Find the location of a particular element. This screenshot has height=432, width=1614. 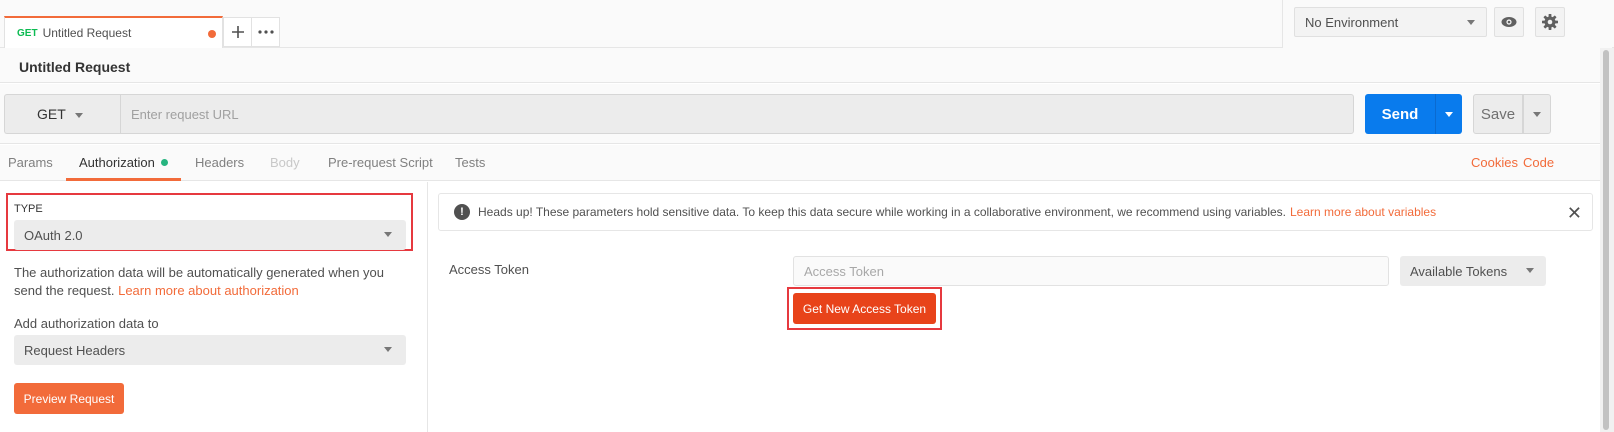

tab-tests: Tests is located at coordinates (470, 162).